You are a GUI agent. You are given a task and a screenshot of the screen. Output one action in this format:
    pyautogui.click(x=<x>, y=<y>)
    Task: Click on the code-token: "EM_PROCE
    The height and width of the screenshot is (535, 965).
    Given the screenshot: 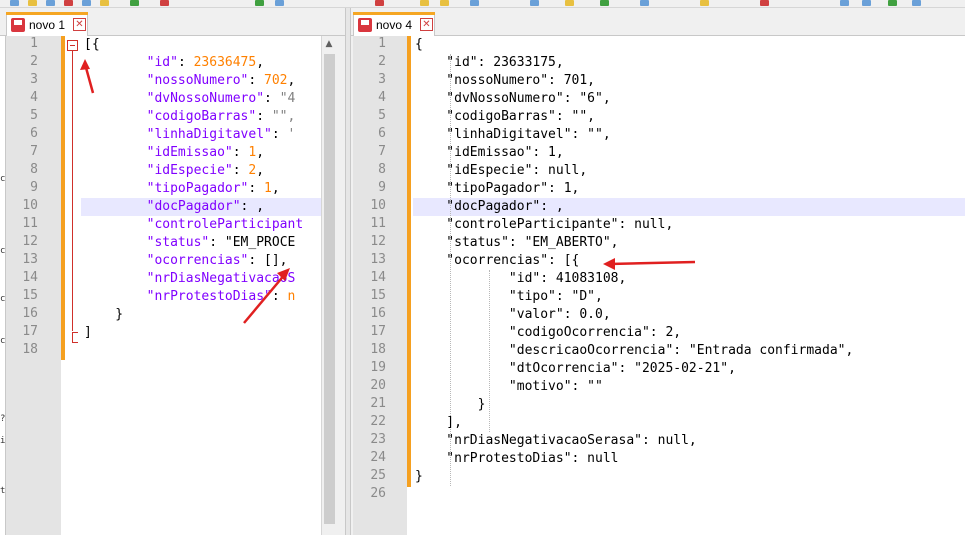 What is the action you would take?
    pyautogui.click(x=260, y=242)
    